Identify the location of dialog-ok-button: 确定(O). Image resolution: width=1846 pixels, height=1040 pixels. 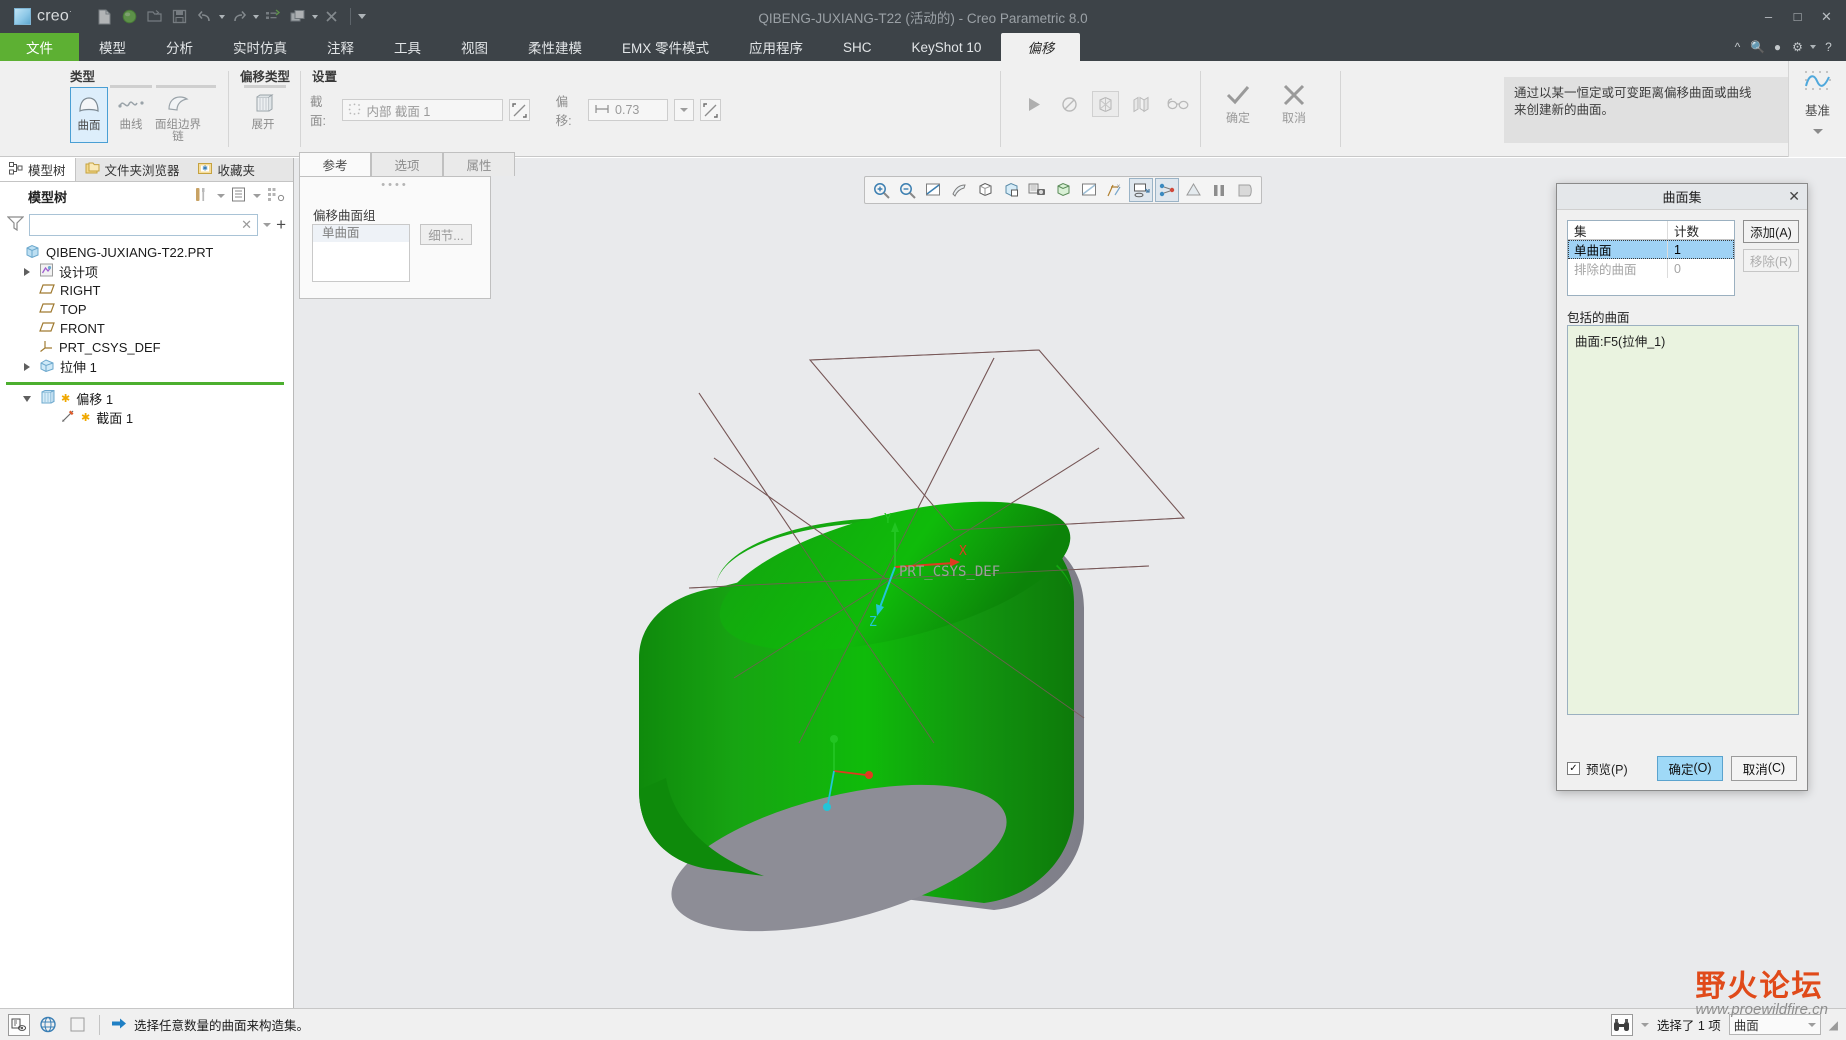
(1690, 768).